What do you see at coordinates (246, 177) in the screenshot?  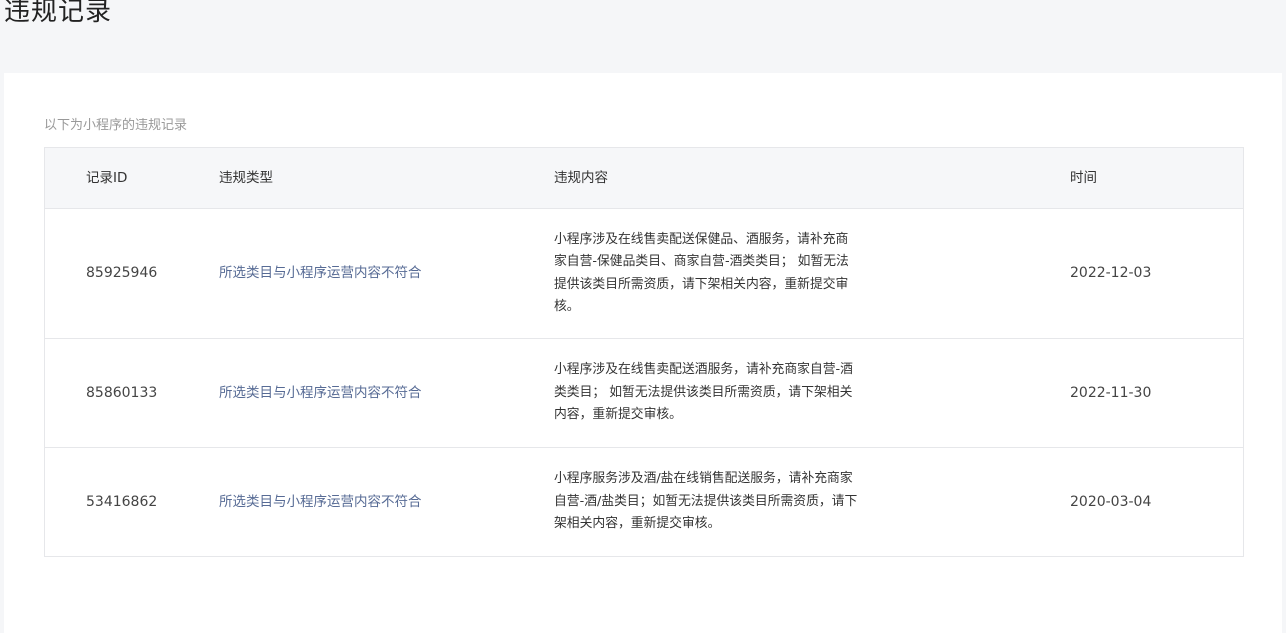 I see `header-violation-type: 违规类型` at bounding box center [246, 177].